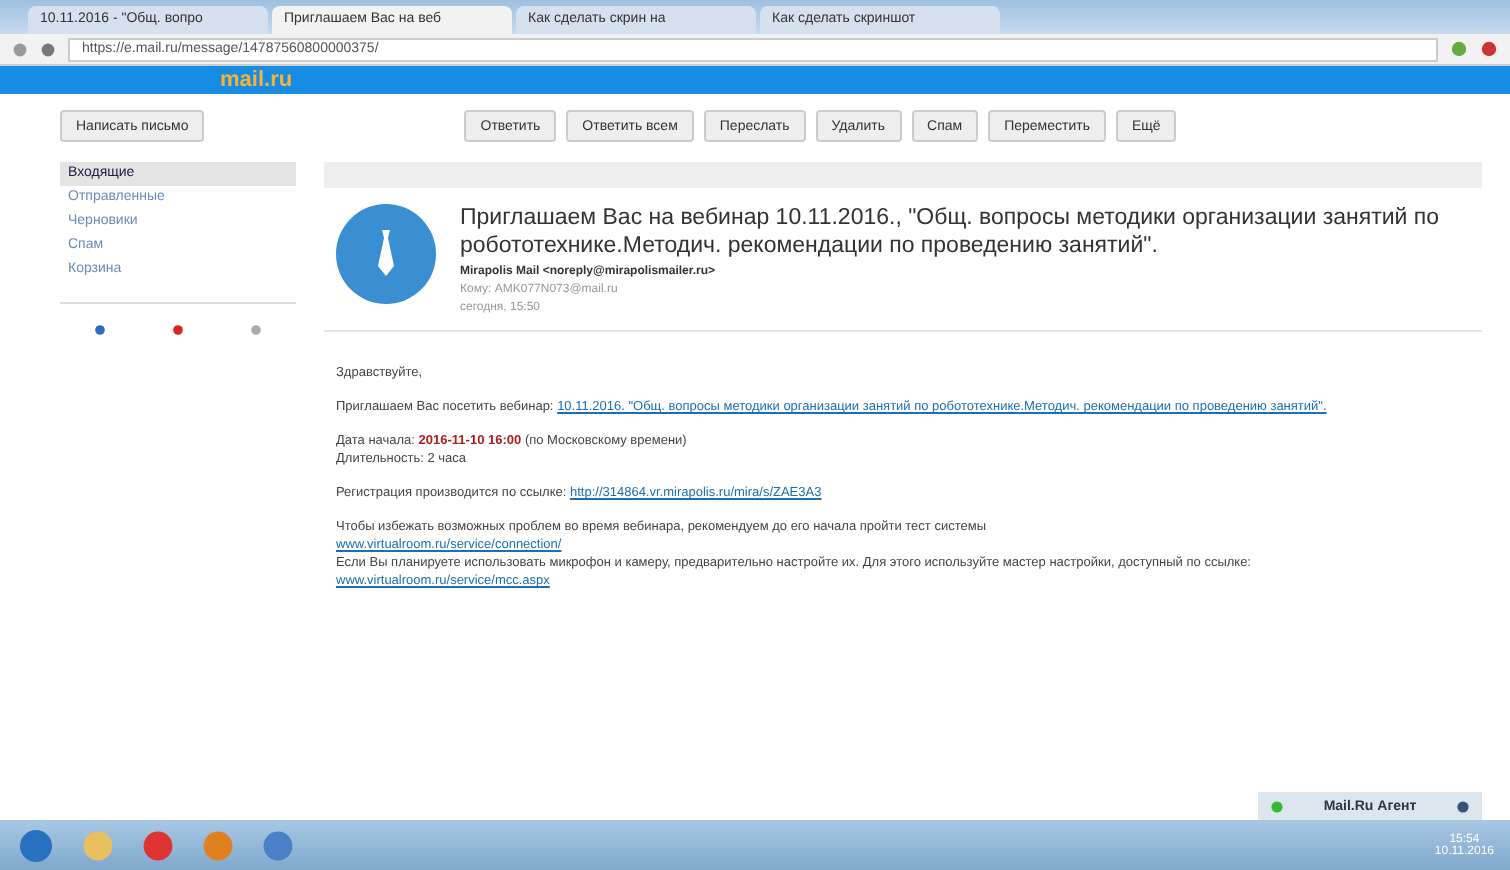 This screenshot has width=1510, height=870. Describe the element at coordinates (951, 232) in the screenshot. I see `message-subject: Приглашаем Вас на вебинар 10.11.2016., "Общ. вопросы методики организации занятий по робототехнике.Методич. рекомендации по проведению занятий".` at that location.